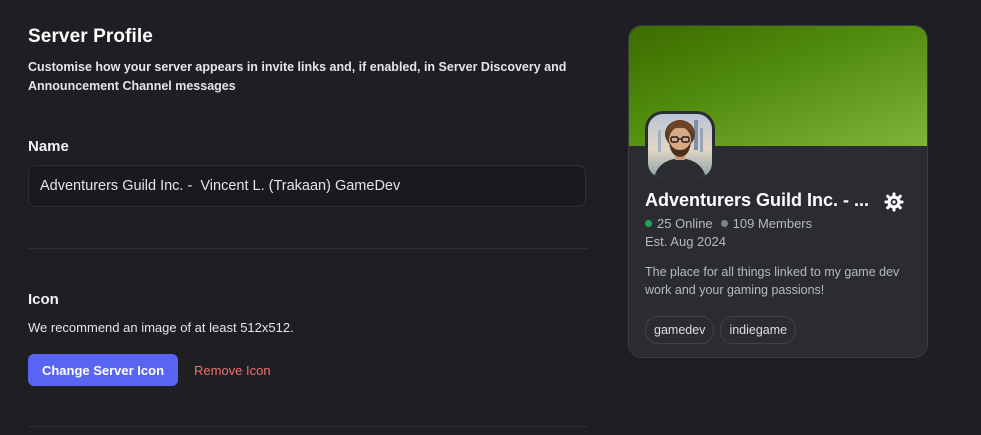 This screenshot has width=981, height=435. What do you see at coordinates (648, 223) in the screenshot?
I see `online-status-dot` at bounding box center [648, 223].